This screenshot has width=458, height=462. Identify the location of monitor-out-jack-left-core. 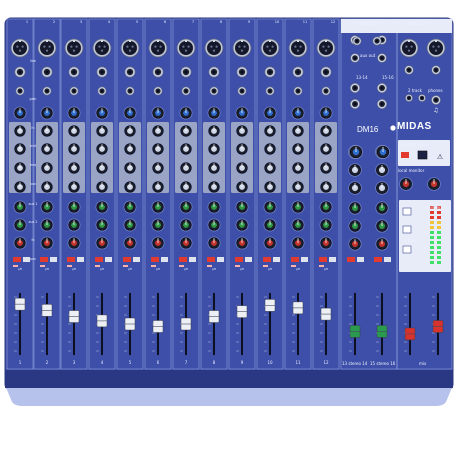
(357, 41).